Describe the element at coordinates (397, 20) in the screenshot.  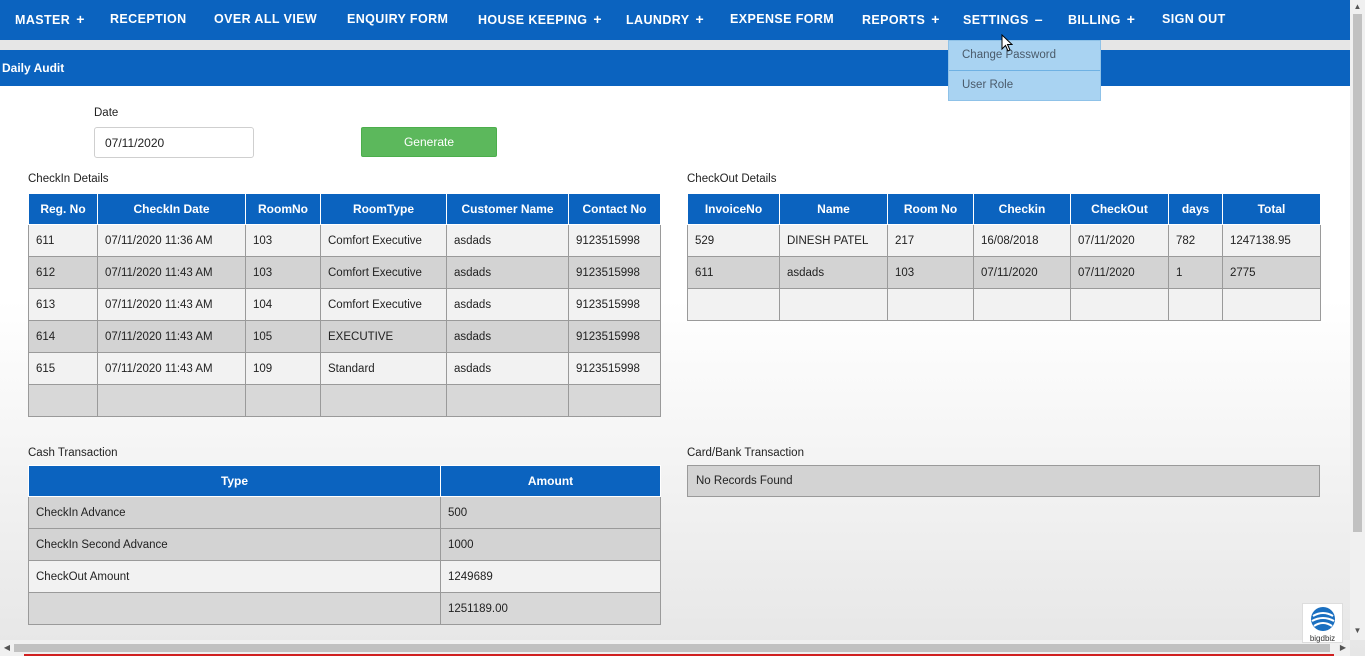
I see `nav-enquiry-form: ENQUIRY FORM` at that location.